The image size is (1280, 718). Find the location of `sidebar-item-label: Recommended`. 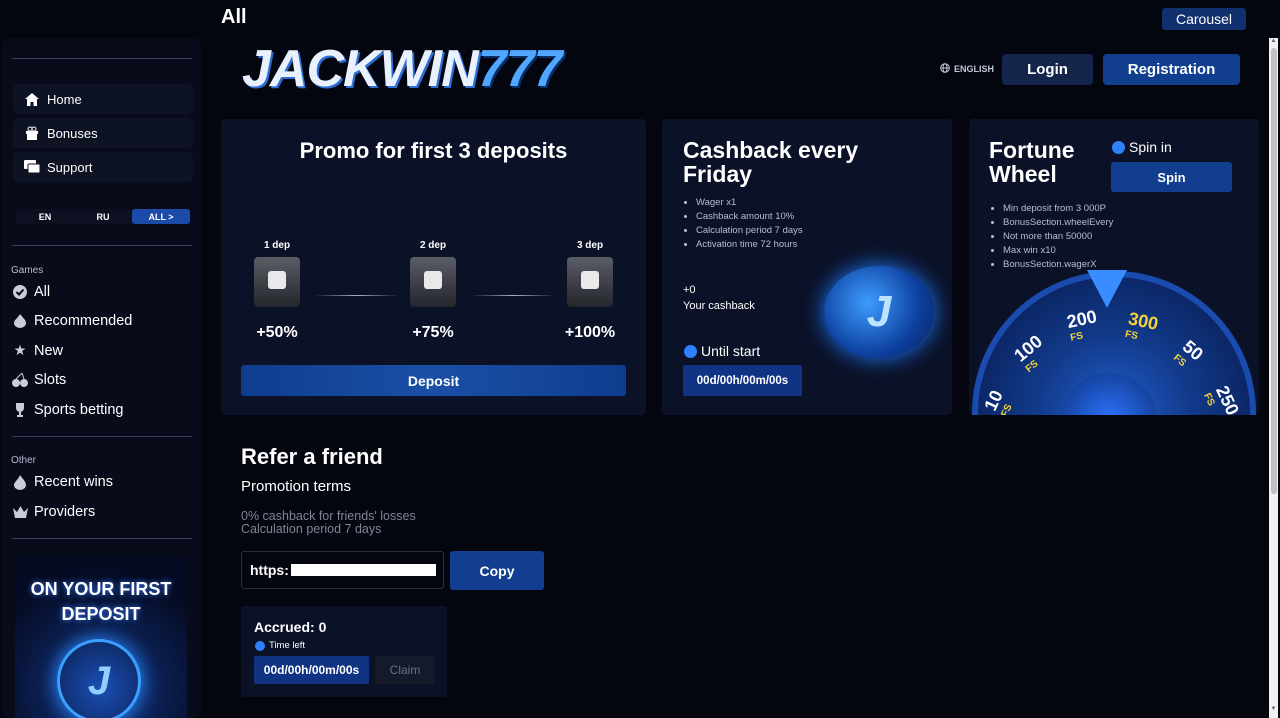

sidebar-item-label: Recommended is located at coordinates (83, 321).